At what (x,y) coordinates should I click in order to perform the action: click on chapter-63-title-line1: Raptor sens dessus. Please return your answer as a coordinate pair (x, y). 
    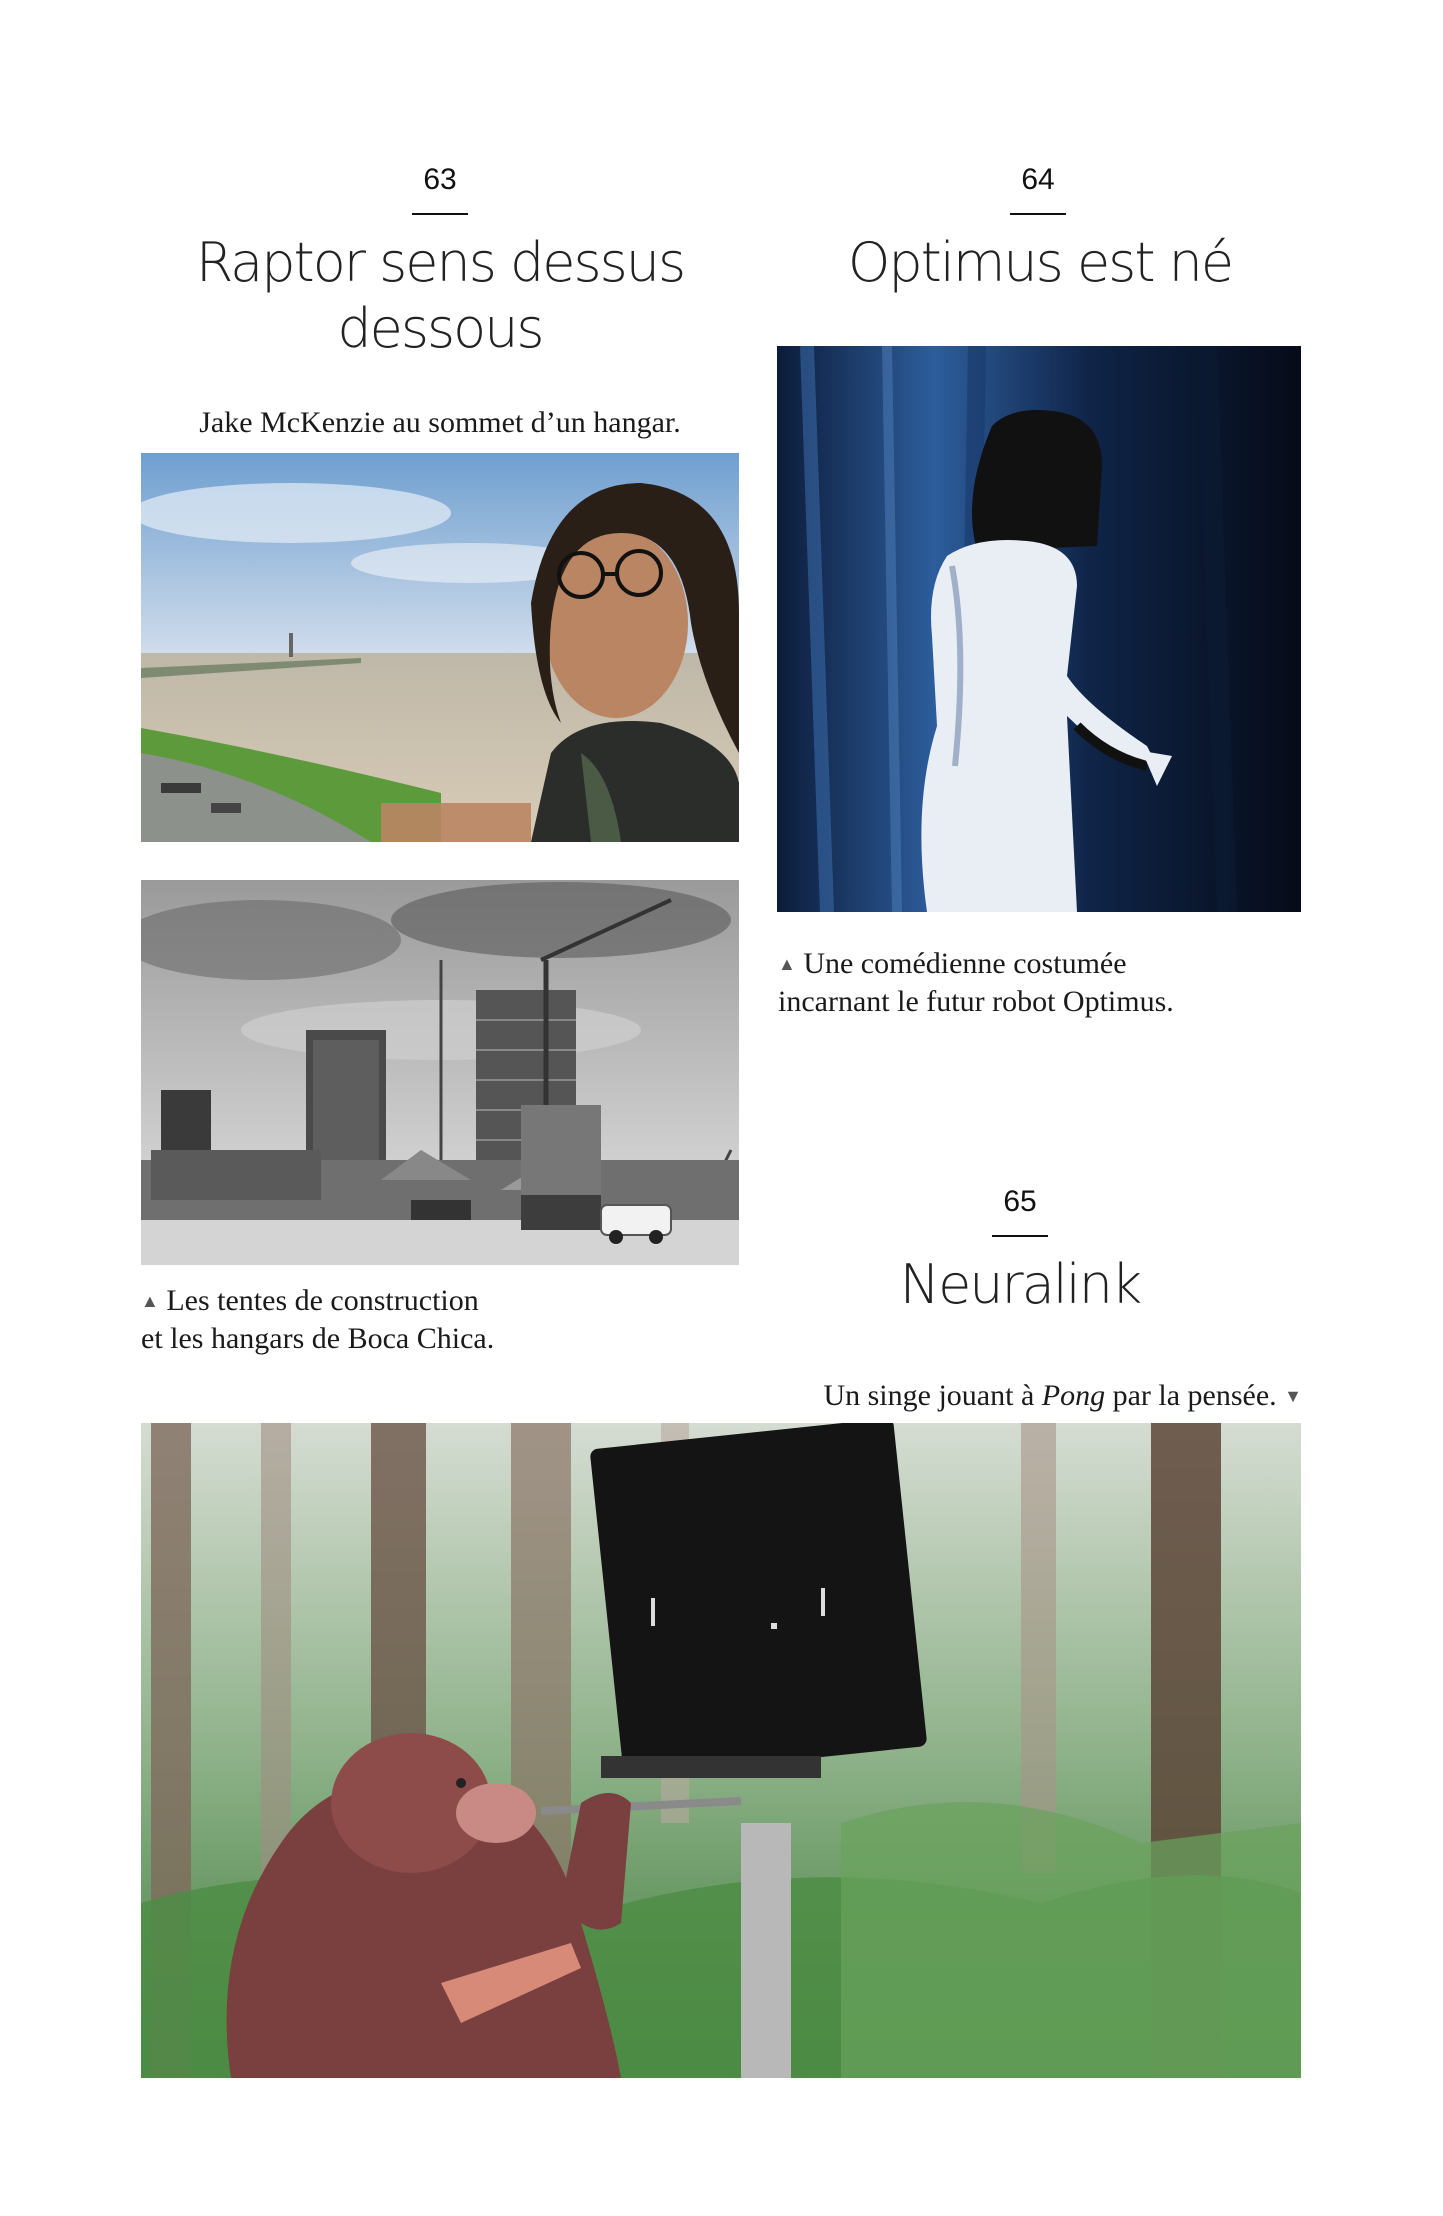
    Looking at the image, I should click on (440, 262).